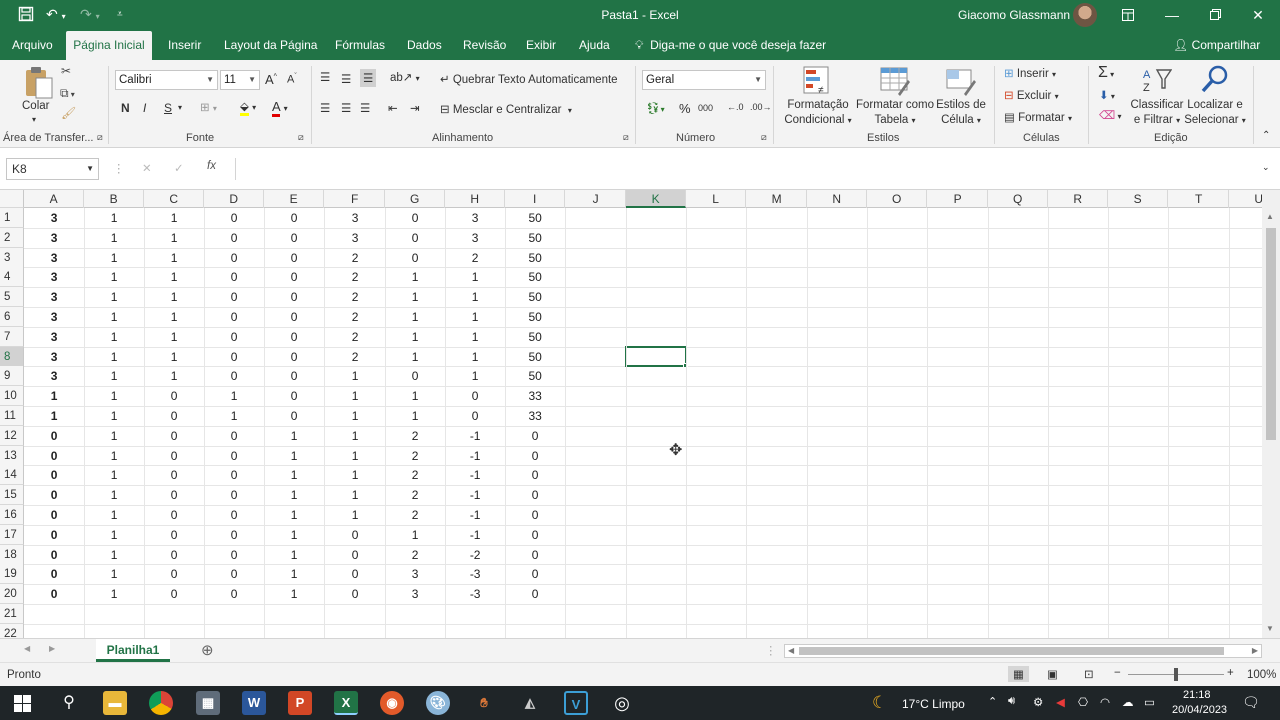  What do you see at coordinates (535, 574) in the screenshot?
I see `cell-i19: 0` at bounding box center [535, 574].